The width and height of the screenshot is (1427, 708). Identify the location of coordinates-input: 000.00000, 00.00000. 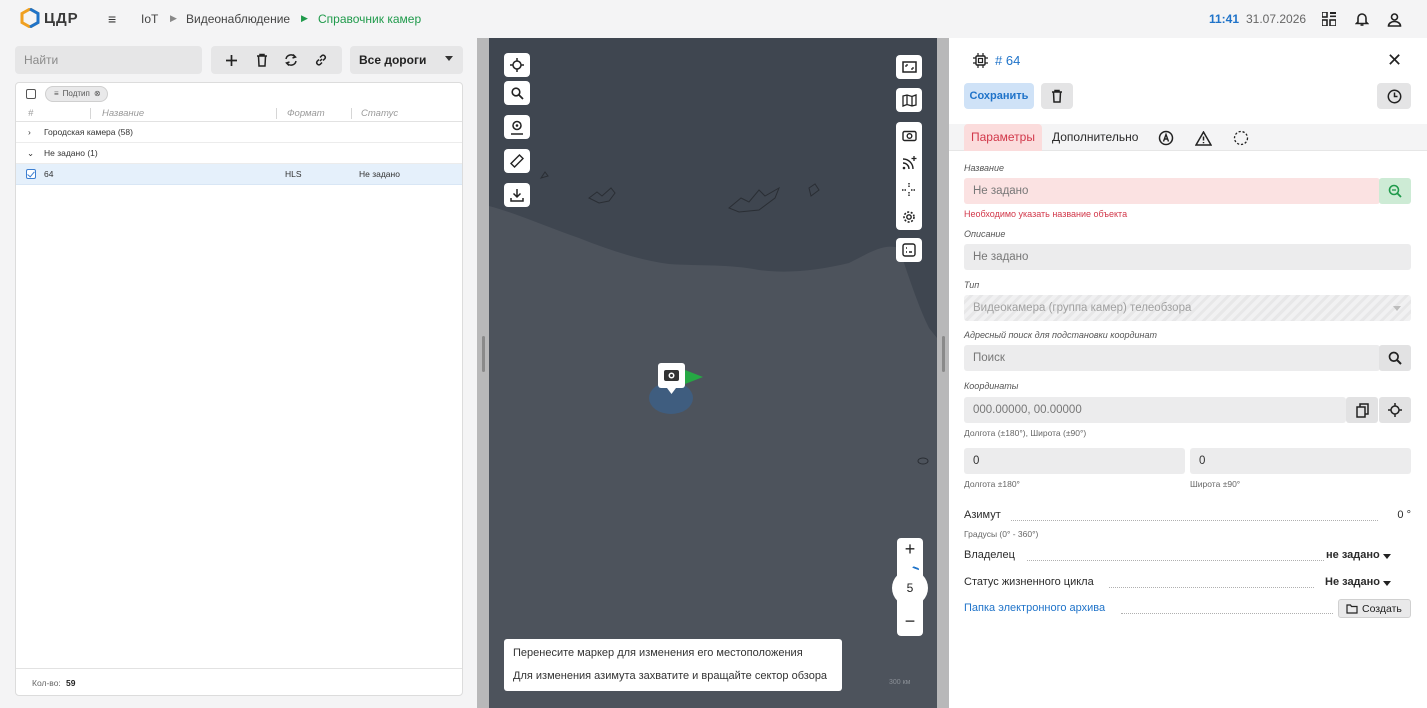
(1155, 410).